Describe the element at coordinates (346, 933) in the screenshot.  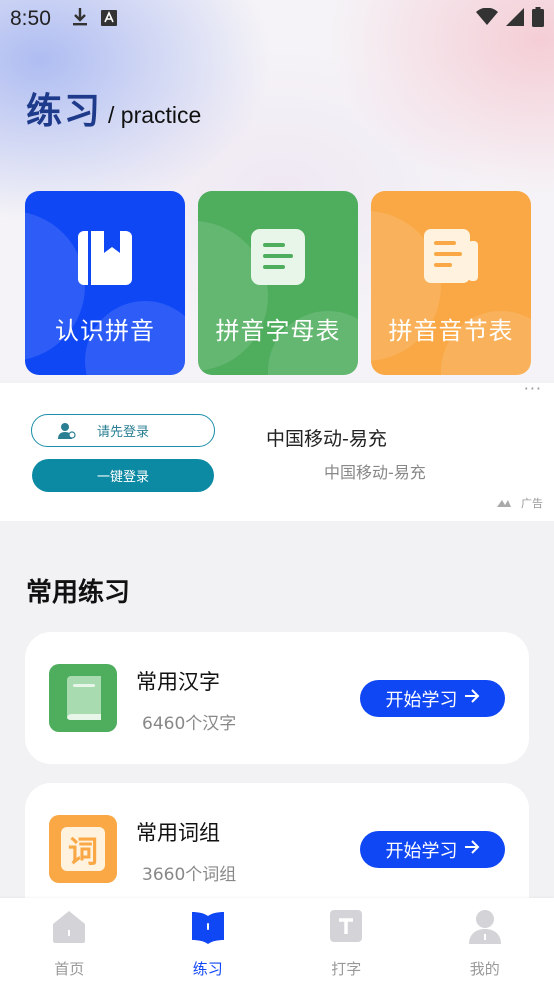
I see `typing-t-icon` at that location.